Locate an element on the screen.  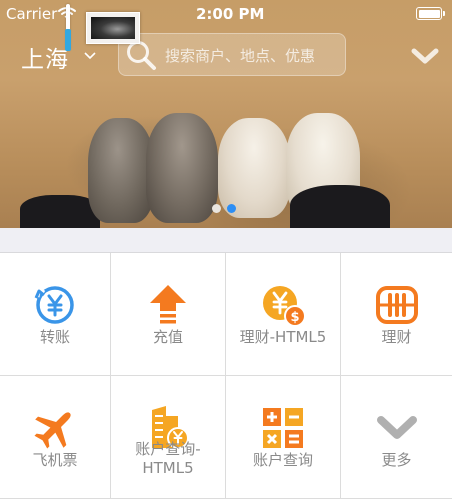
banner-photo-shadow is located at coordinates (340, 206).